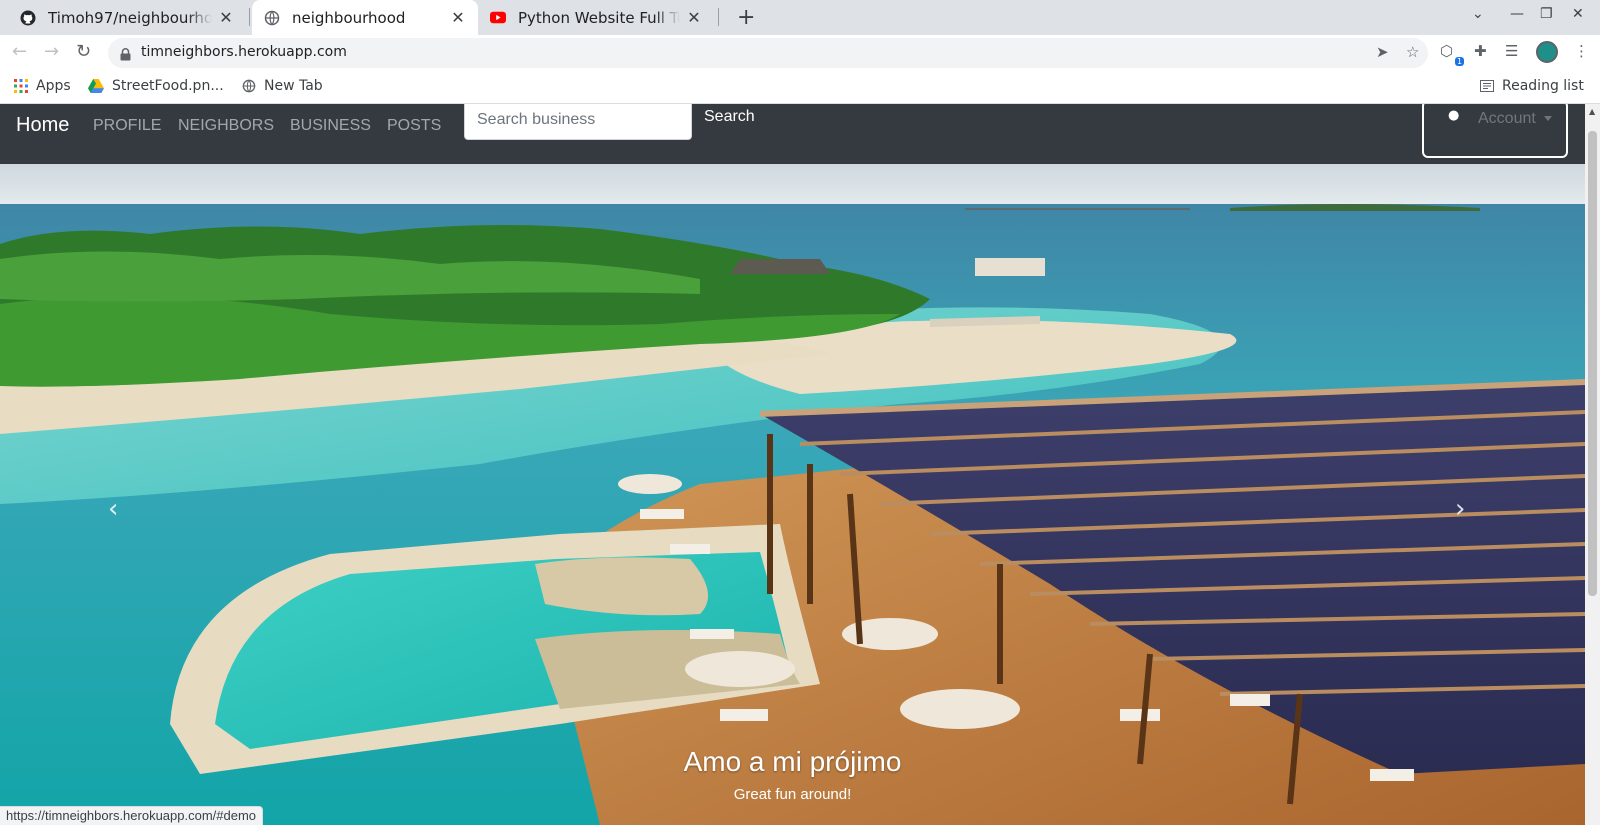 The image size is (1600, 825). Describe the element at coordinates (330, 126) in the screenshot. I see `nav-business-link: BUSINESS` at that location.